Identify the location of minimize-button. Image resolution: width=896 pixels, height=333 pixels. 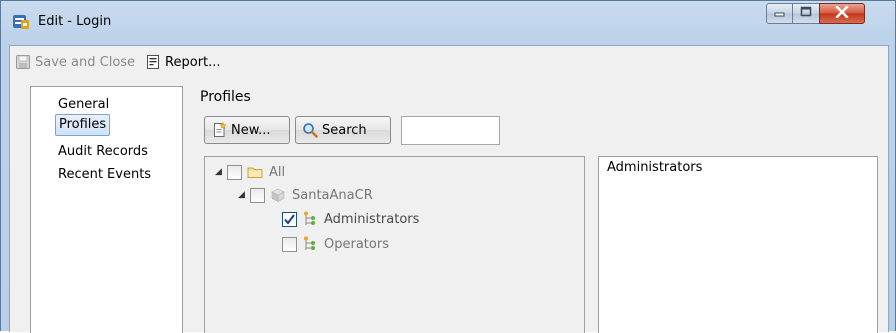
(779, 13).